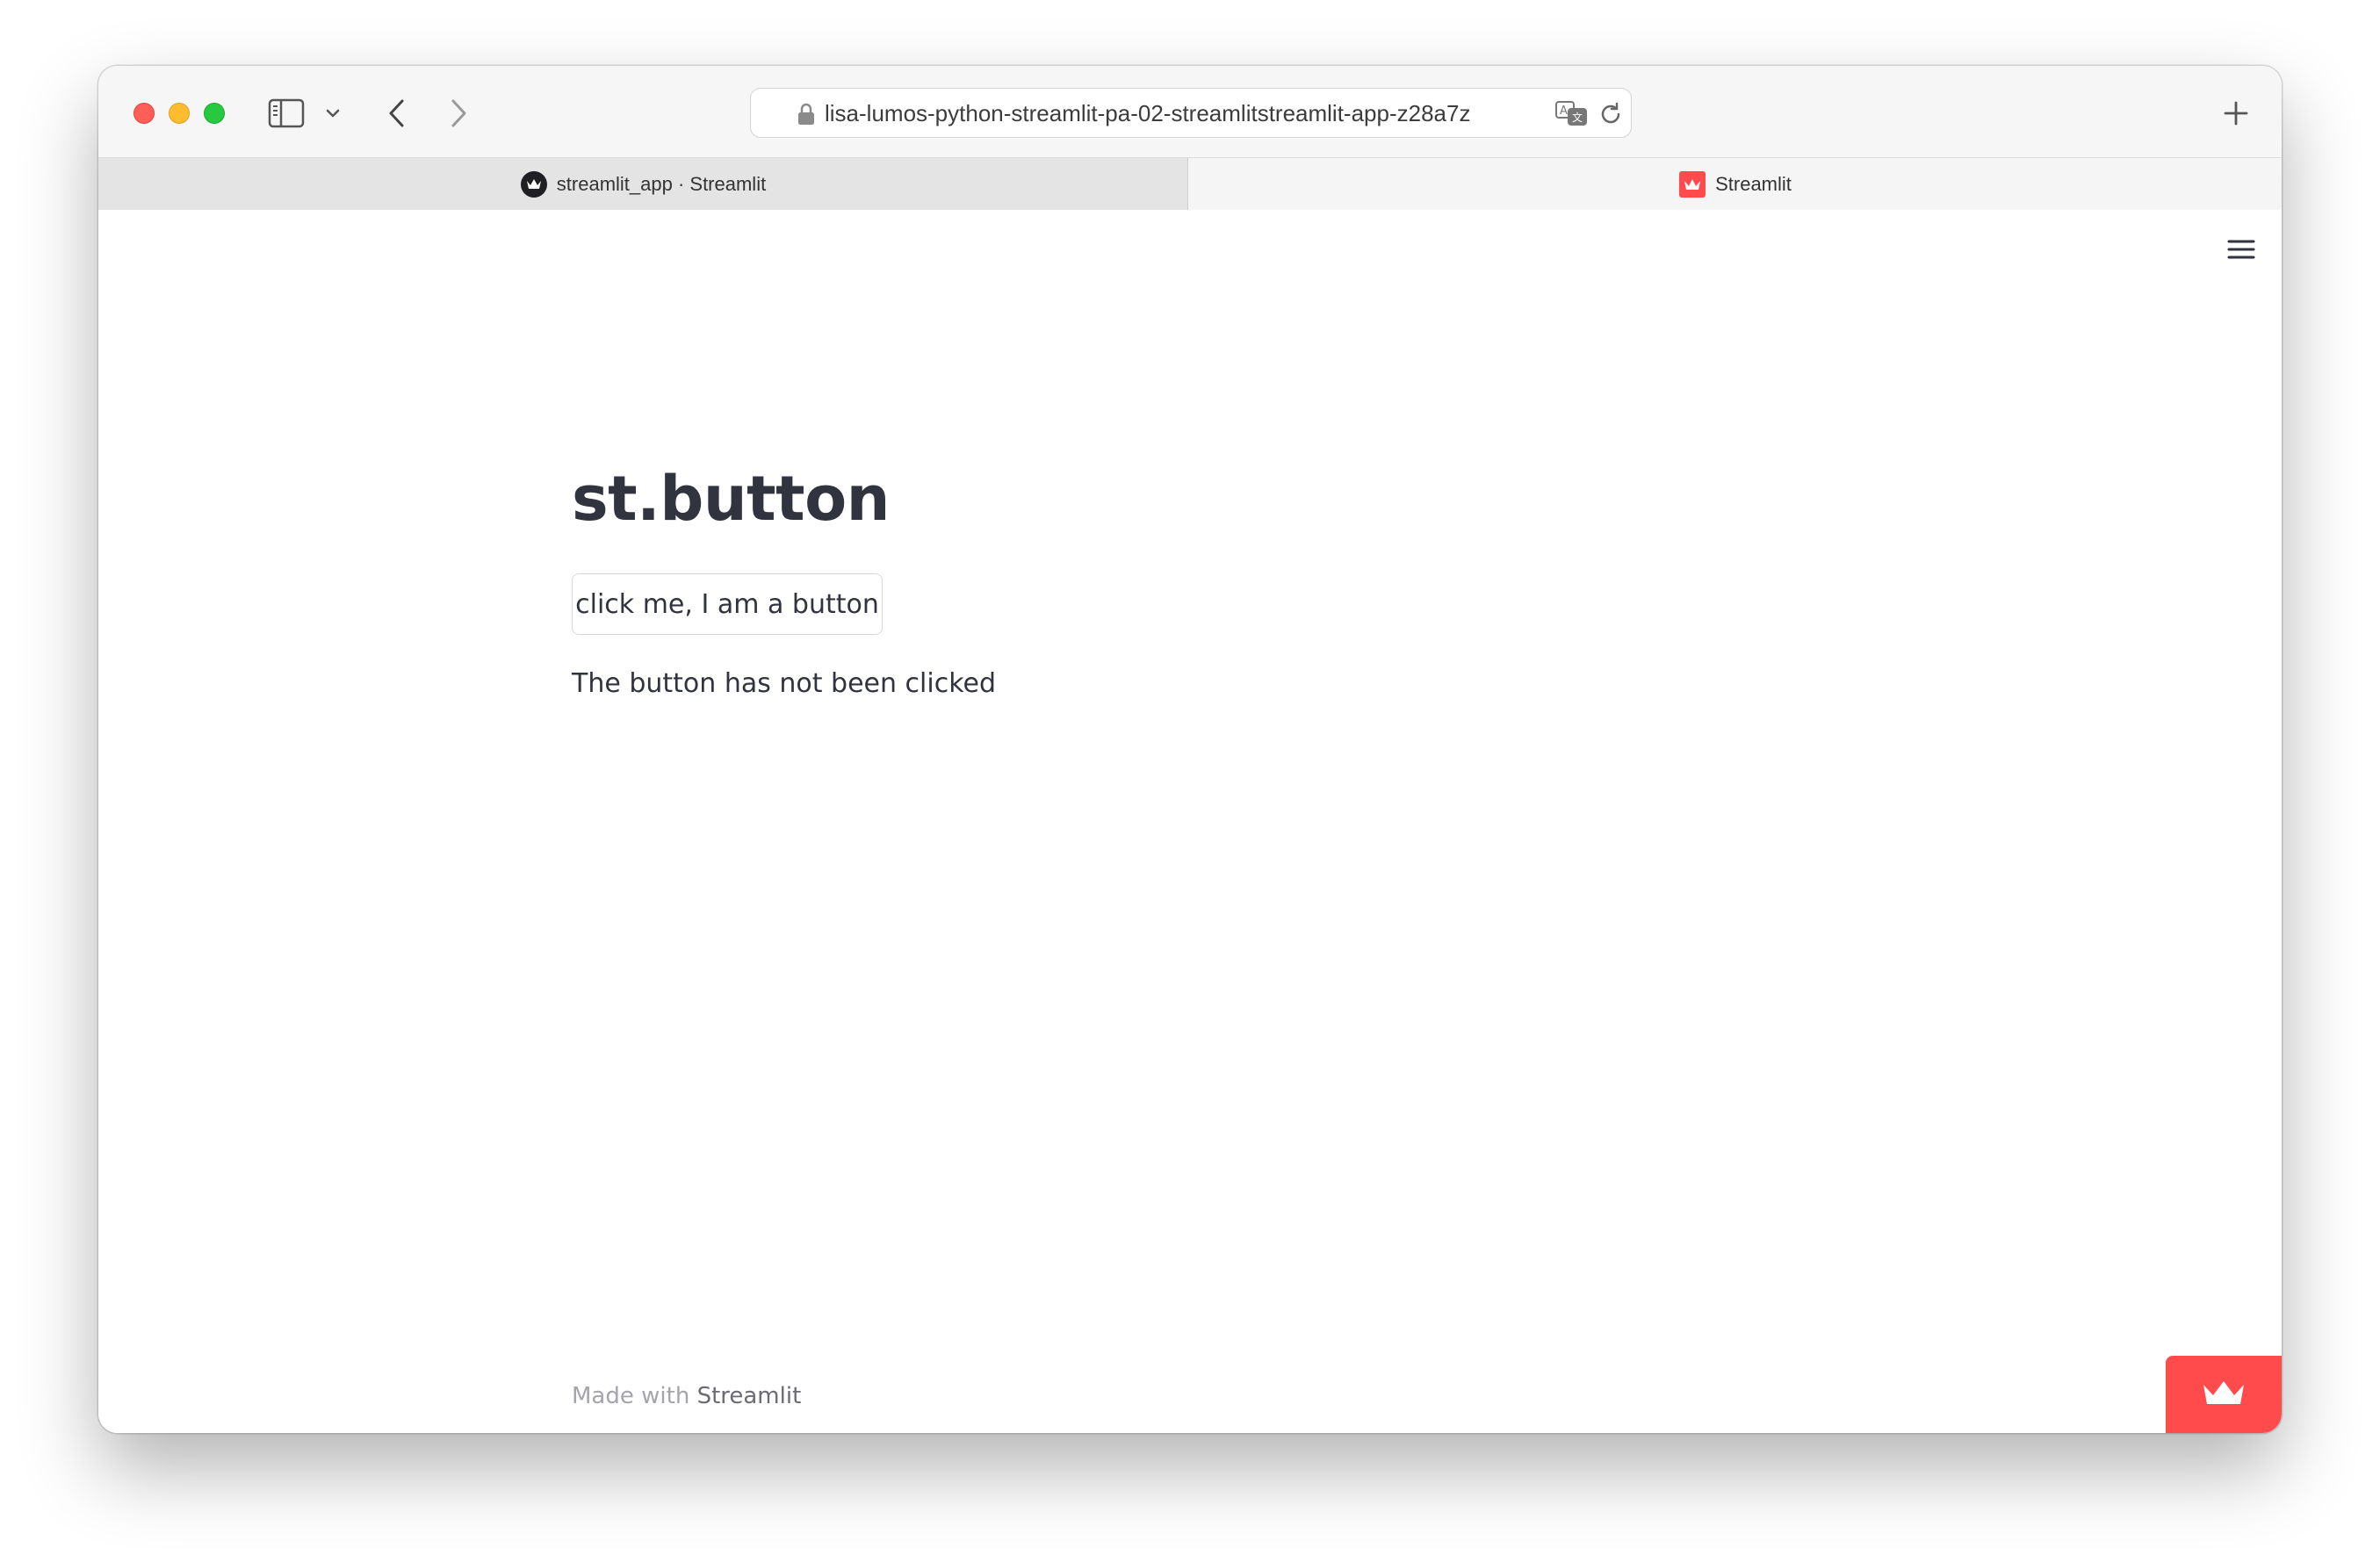 This screenshot has height=1563, width=2380. Describe the element at coordinates (1577, 118) in the screenshot. I see `svg-text: 文` at that location.